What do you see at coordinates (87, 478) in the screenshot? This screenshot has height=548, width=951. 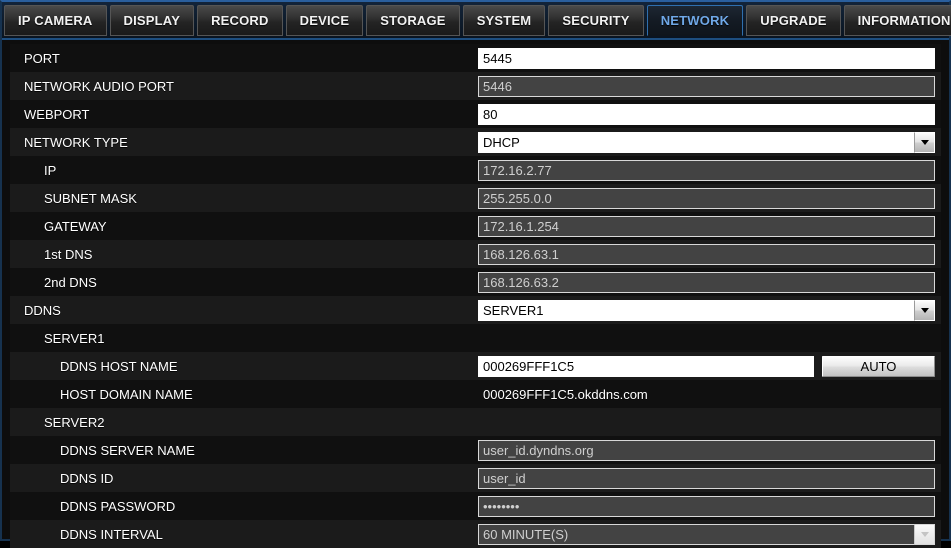 I see `label-ddns-id: DDNS ID` at bounding box center [87, 478].